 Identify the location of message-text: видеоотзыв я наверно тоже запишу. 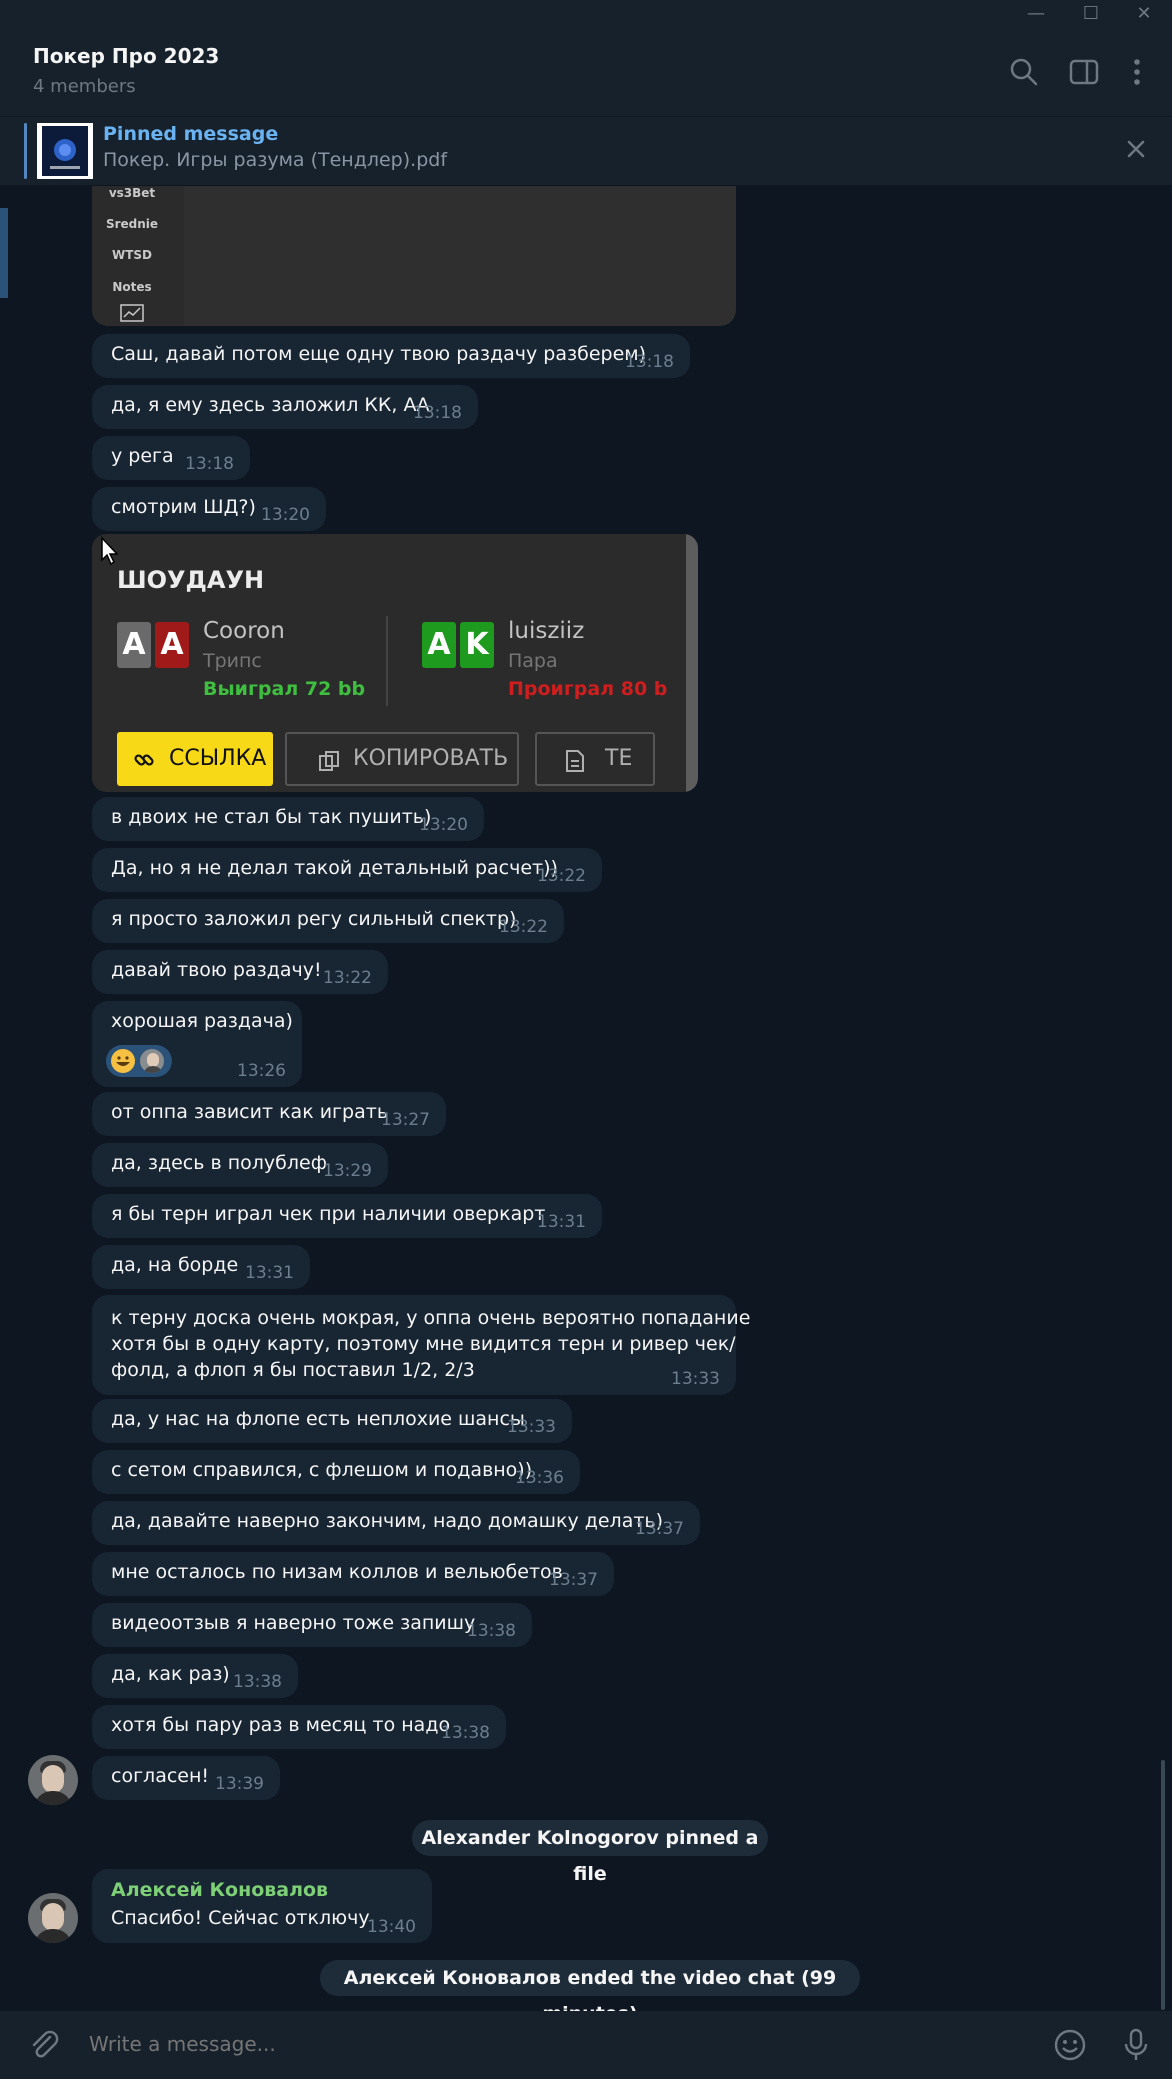
(293, 1623).